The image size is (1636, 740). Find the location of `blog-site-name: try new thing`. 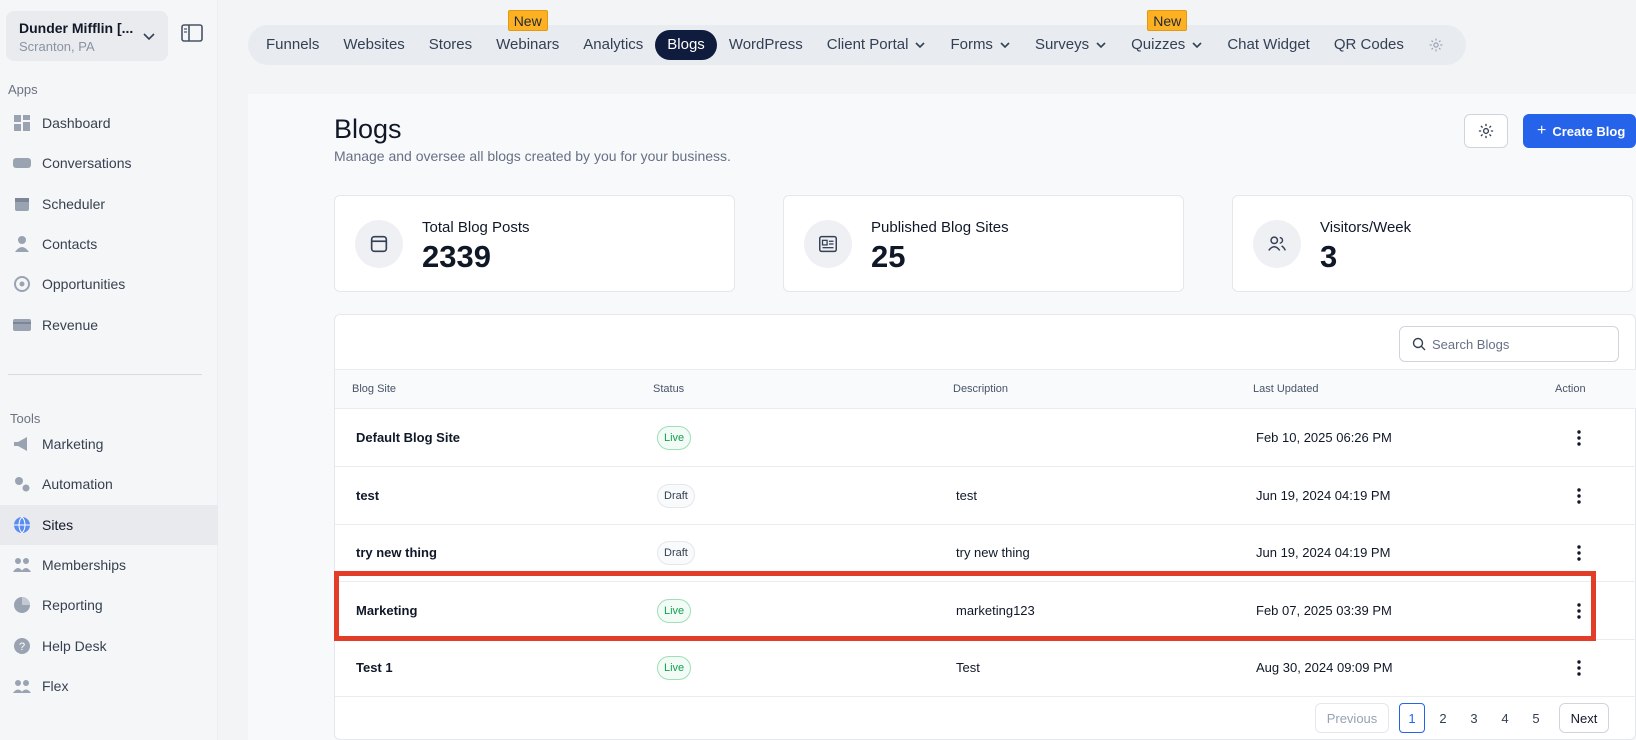

blog-site-name: try new thing is located at coordinates (396, 552).